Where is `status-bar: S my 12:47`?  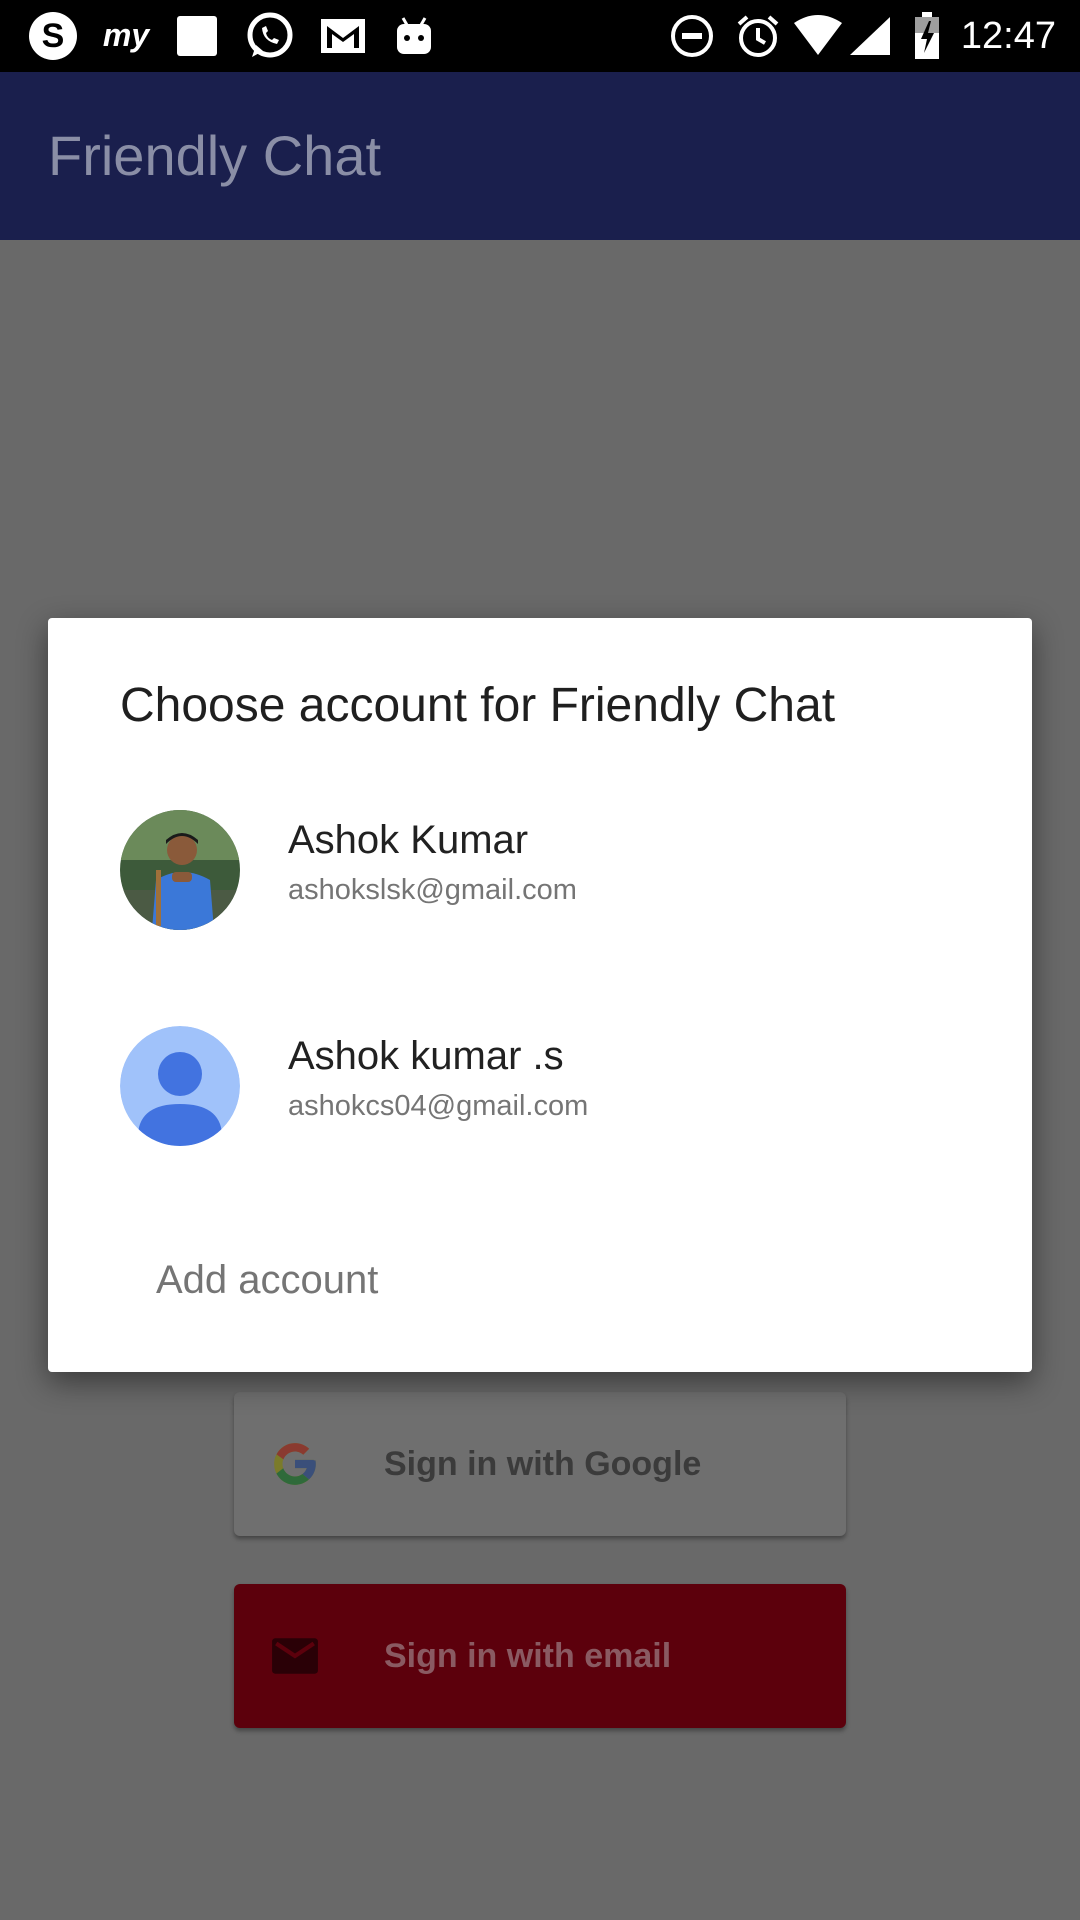
status-bar: S my 12:47 is located at coordinates (540, 36).